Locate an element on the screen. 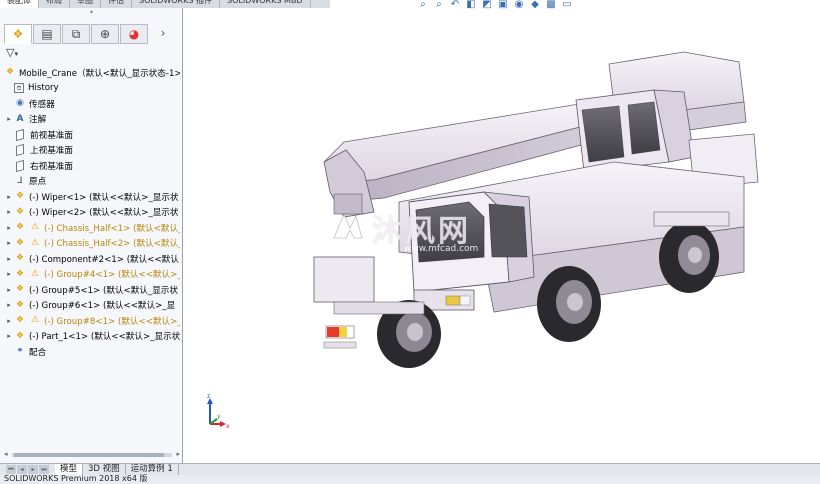 This screenshot has width=820, height=484. tab-sketch: 草图 is located at coordinates (85, 4).